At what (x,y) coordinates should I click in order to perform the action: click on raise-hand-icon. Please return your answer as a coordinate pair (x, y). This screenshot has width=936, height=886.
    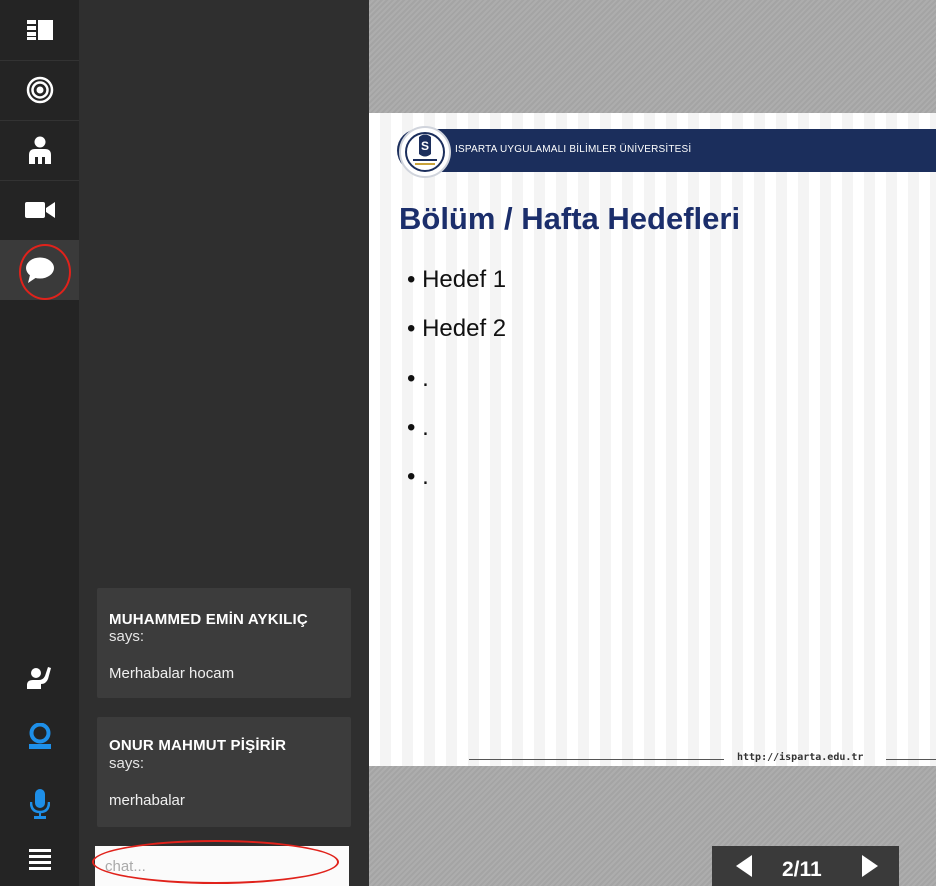
    Looking at the image, I should click on (38, 678).